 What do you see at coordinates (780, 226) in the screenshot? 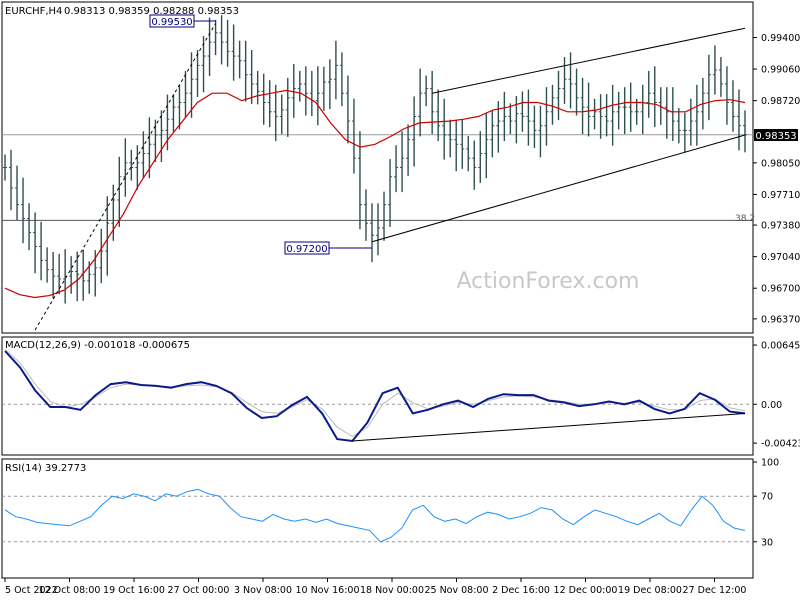
I see `price-tick-label: 0.97380` at bounding box center [780, 226].